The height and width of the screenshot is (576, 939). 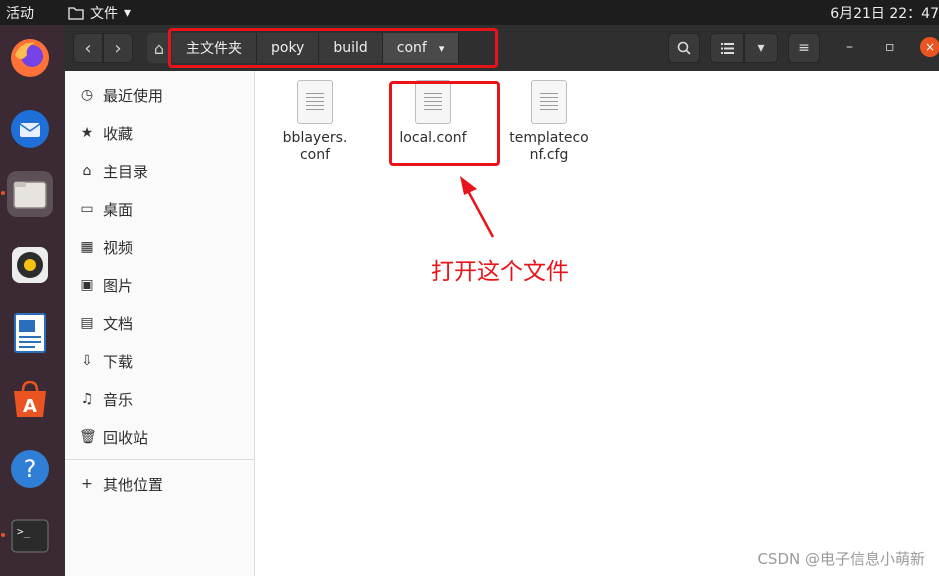 What do you see at coordinates (500, 272) in the screenshot?
I see `annotation-text: 打开这个文件` at bounding box center [500, 272].